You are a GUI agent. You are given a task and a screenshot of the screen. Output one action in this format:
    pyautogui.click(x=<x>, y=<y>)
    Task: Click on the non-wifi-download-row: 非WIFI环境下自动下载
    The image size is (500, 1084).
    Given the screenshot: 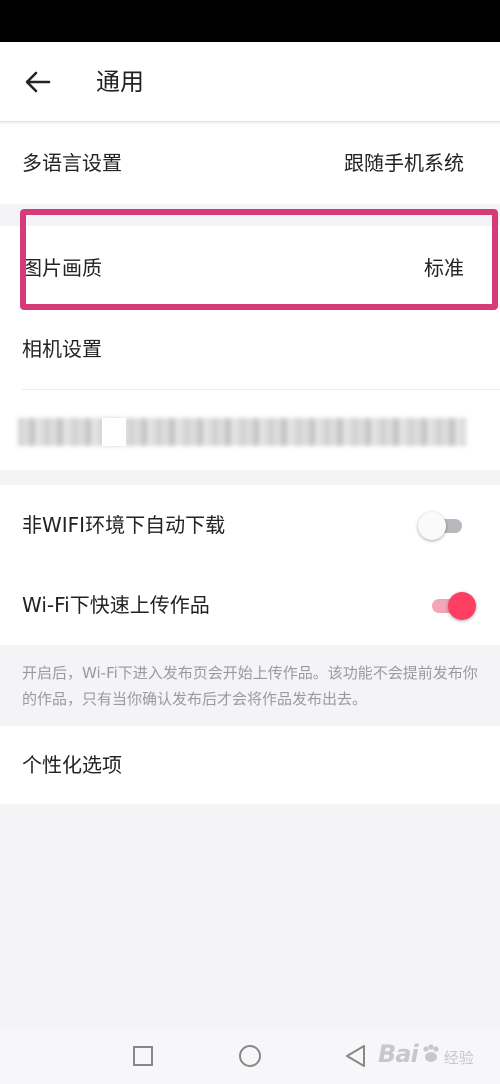 What is the action you would take?
    pyautogui.click(x=250, y=525)
    